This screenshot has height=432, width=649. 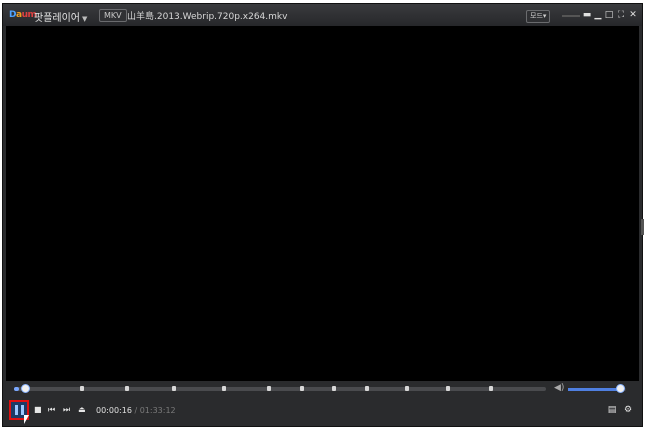 What do you see at coordinates (571, 16) in the screenshot?
I see `opacity-slider` at bounding box center [571, 16].